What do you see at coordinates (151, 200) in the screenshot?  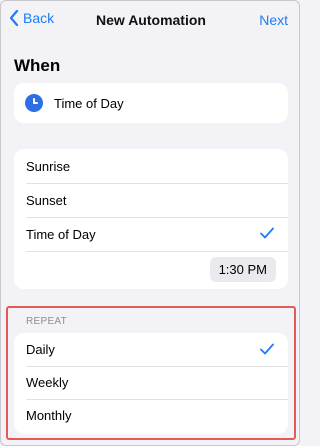 I see `option-sunset: Sunset` at bounding box center [151, 200].